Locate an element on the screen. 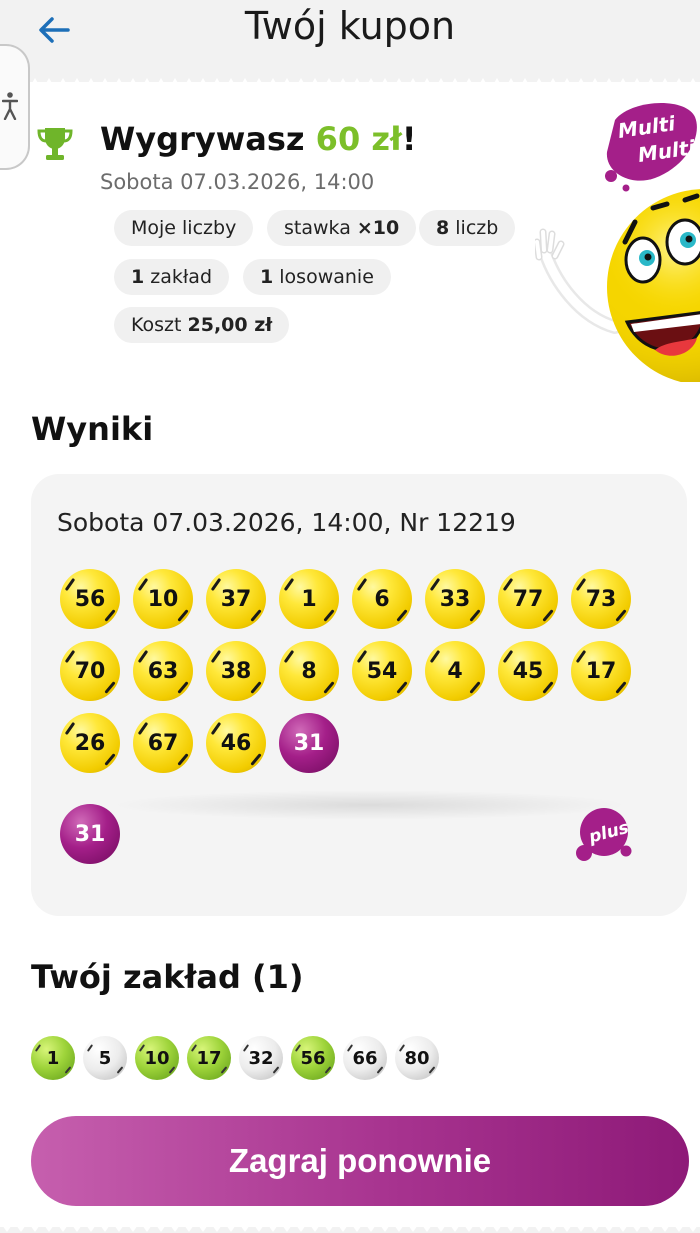  chip-count-label: liczb is located at coordinates (477, 228).